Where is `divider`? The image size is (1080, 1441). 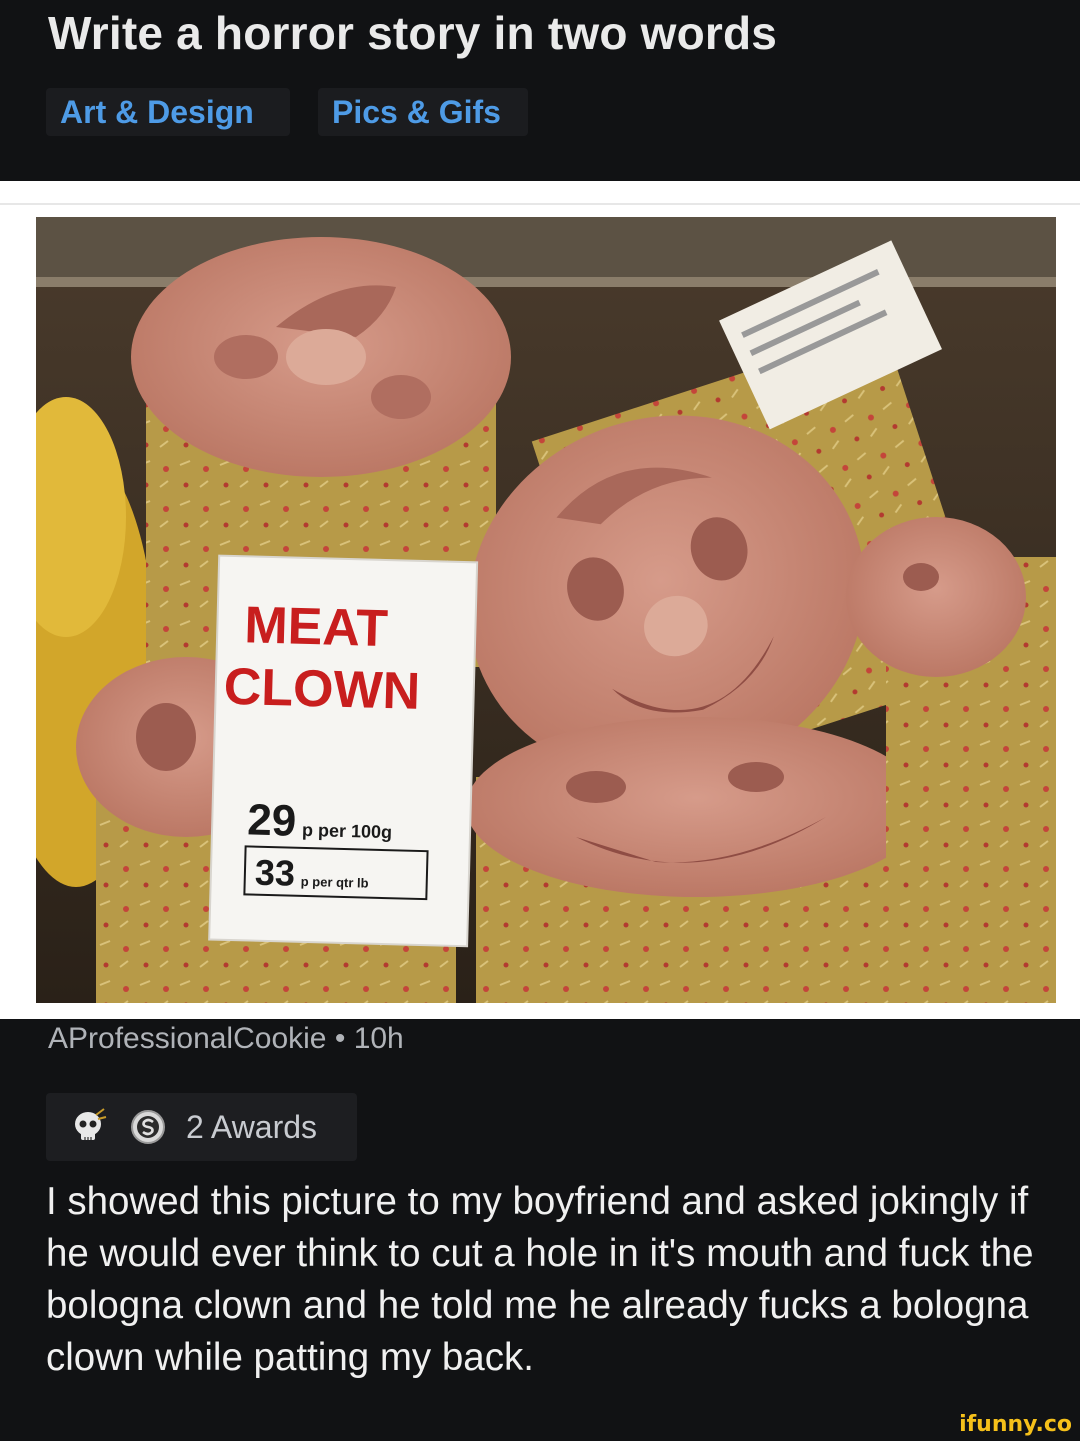 divider is located at coordinates (540, 204).